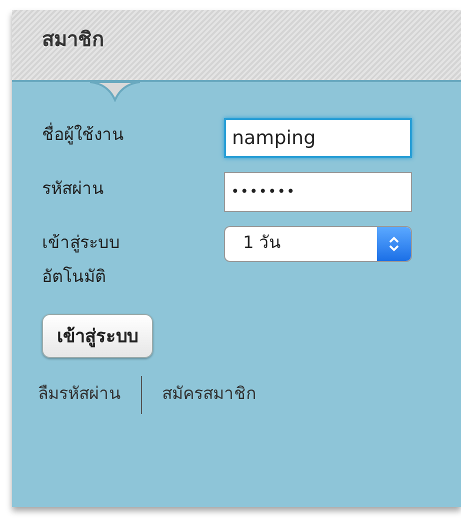 Image resolution: width=461 pixels, height=521 pixels. What do you see at coordinates (79, 395) in the screenshot?
I see `link: ลืมรหัสผ่าน` at bounding box center [79, 395].